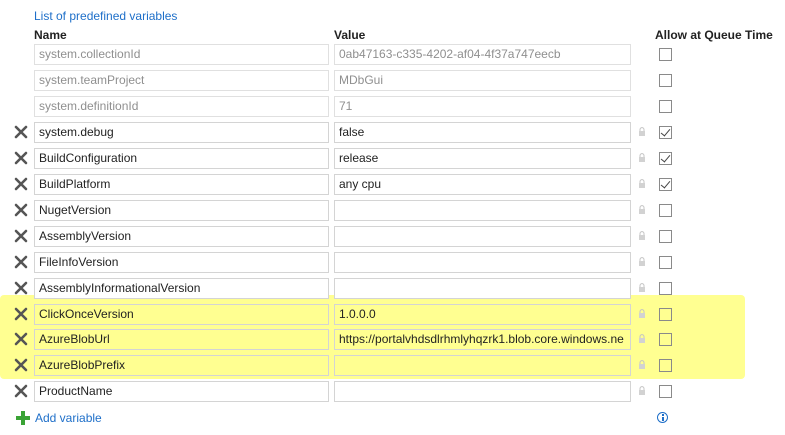 This screenshot has width=785, height=435. Describe the element at coordinates (68, 418) in the screenshot. I see `add-variable-label: Add variable` at that location.